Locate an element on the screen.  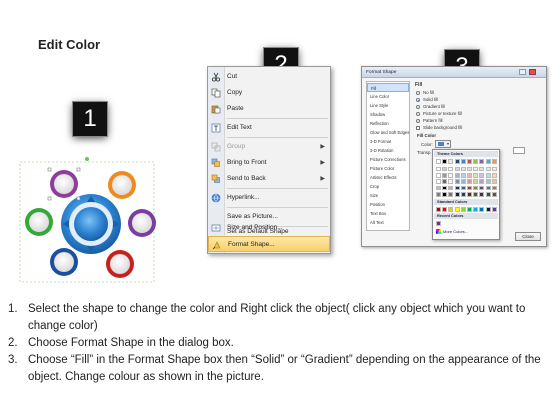
close-button: Close is located at coordinates (528, 236).